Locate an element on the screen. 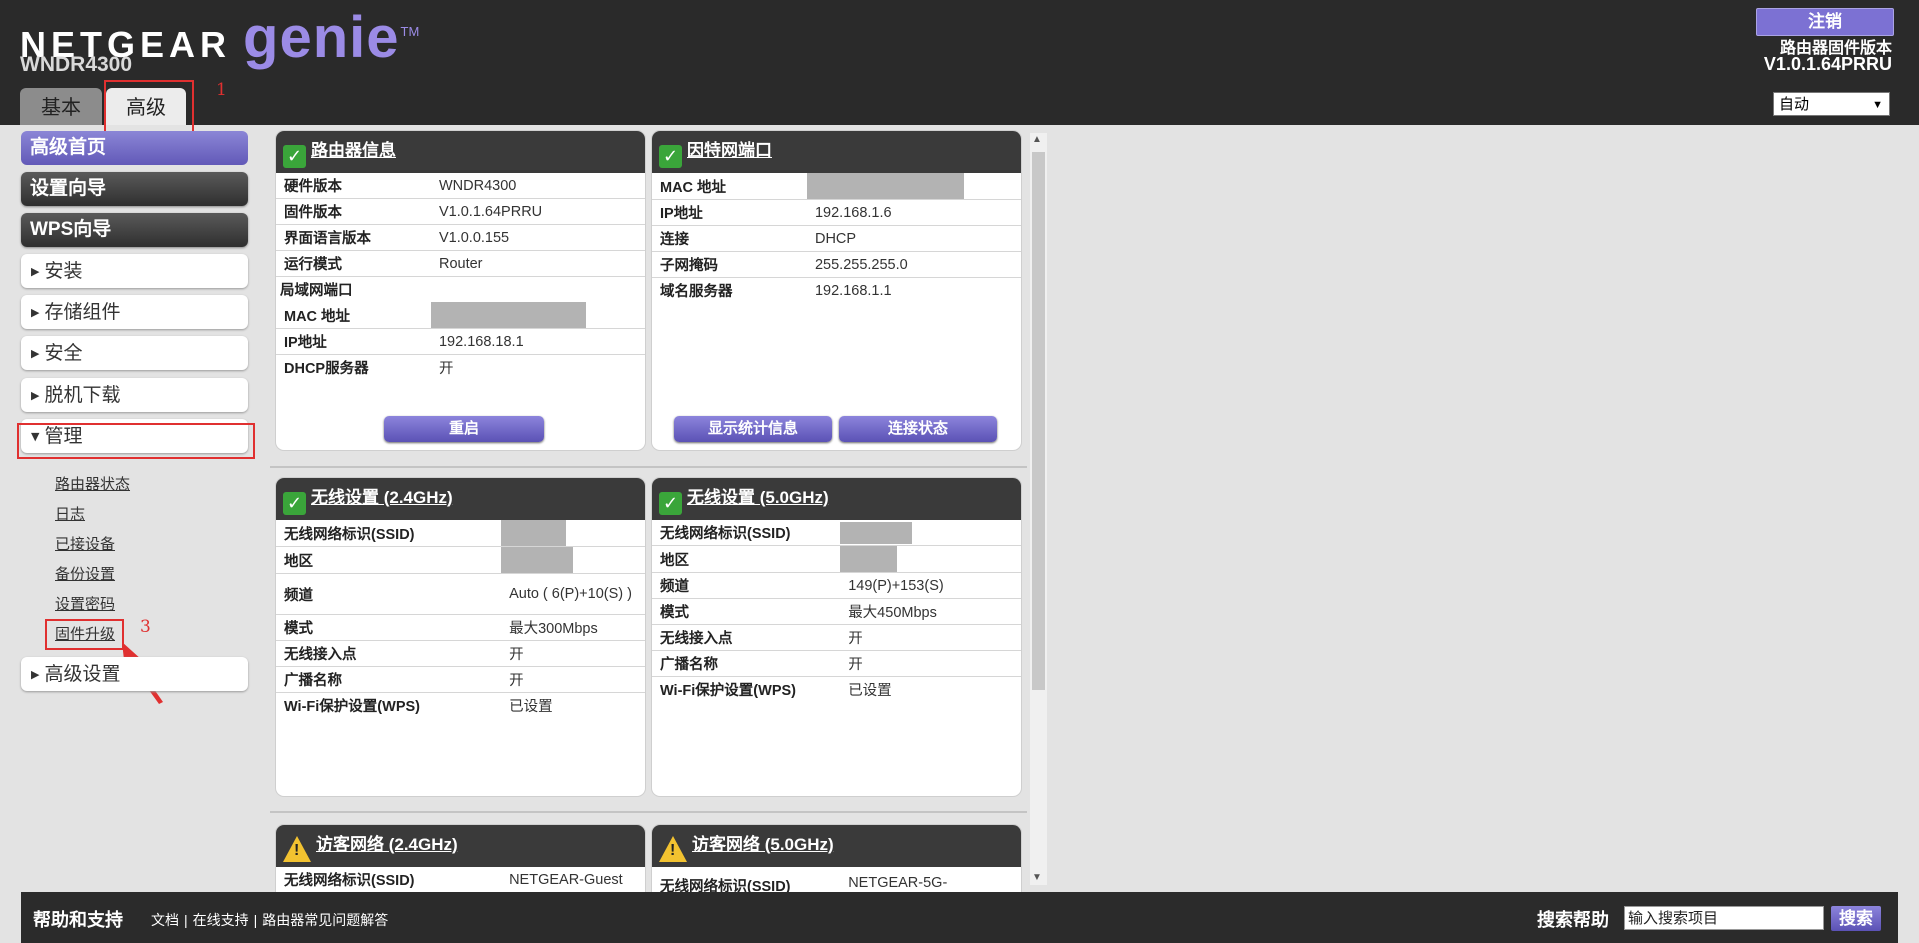 The image size is (1919, 943). guest-5ghz-table: 无线网络标识(SSID) NETGEAR-5G- is located at coordinates (836, 879).